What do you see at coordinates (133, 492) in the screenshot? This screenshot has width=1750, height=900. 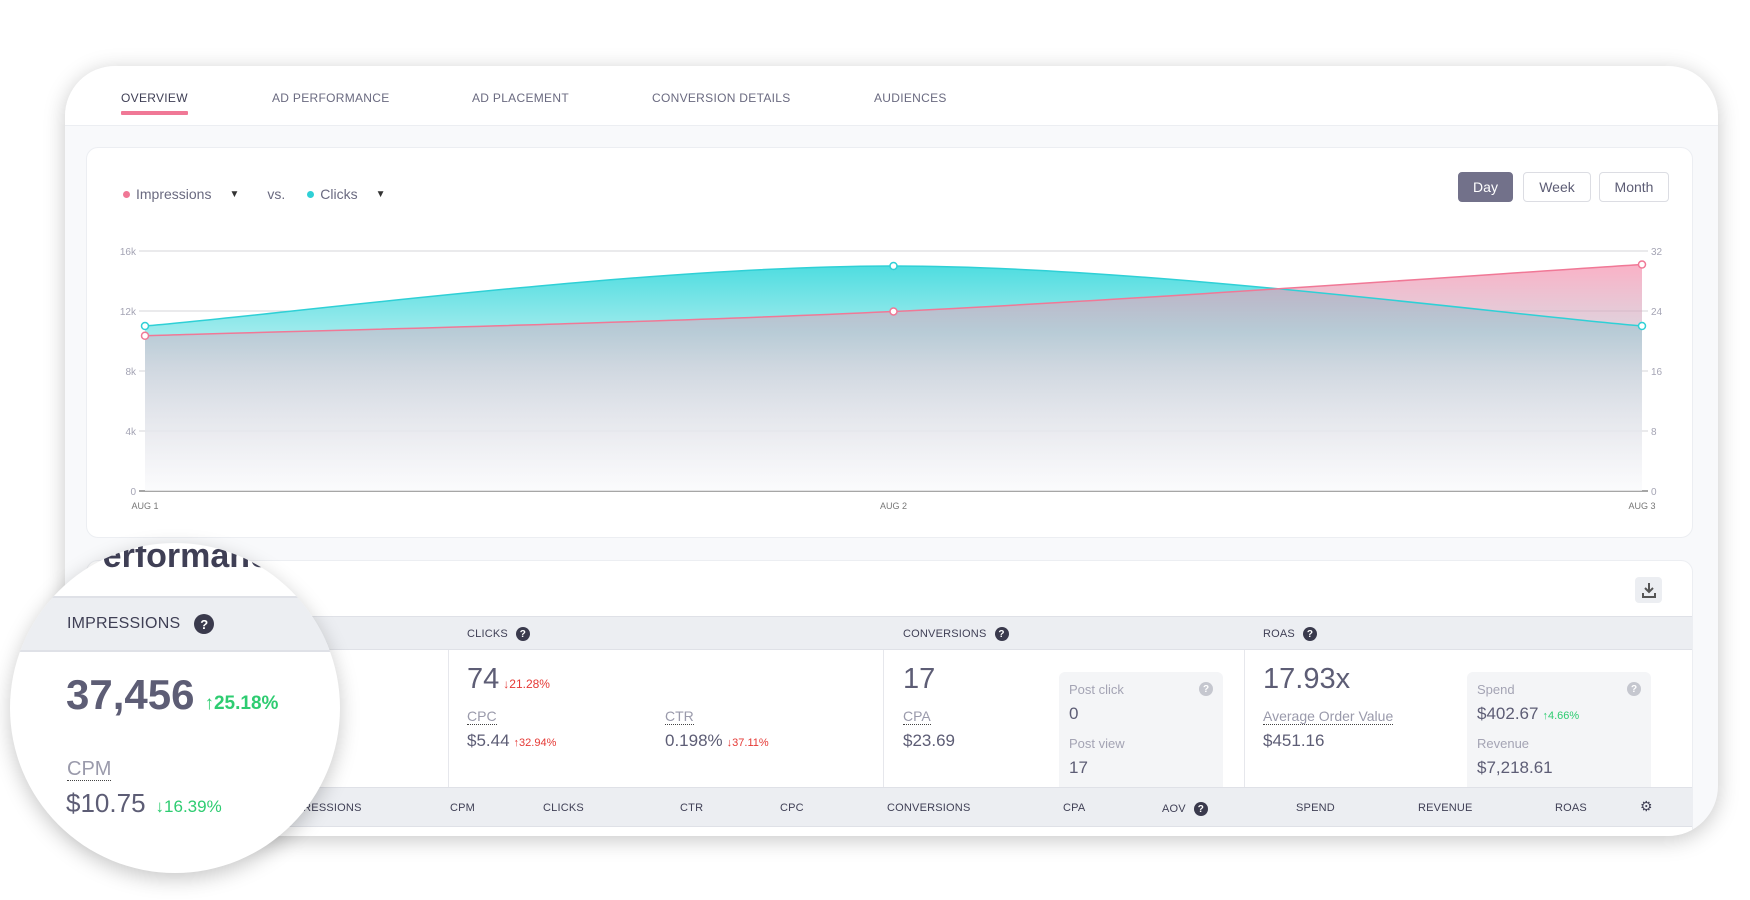 I see `y-left-tick-label: 0` at bounding box center [133, 492].